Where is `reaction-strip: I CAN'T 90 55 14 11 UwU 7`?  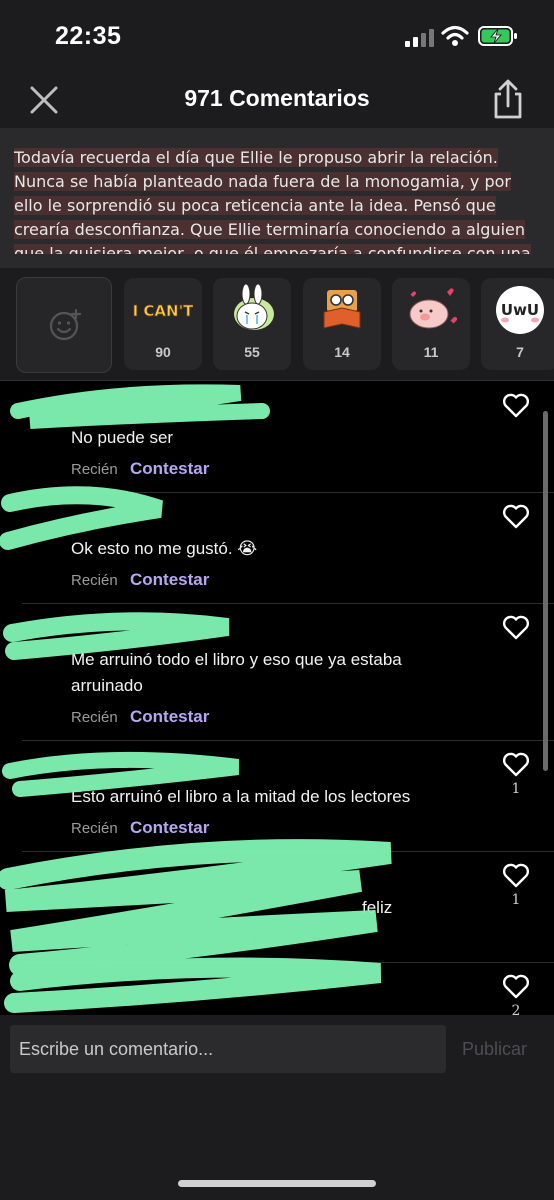
reaction-strip: I CAN'T 90 55 14 11 UwU 7 is located at coordinates (277, 324).